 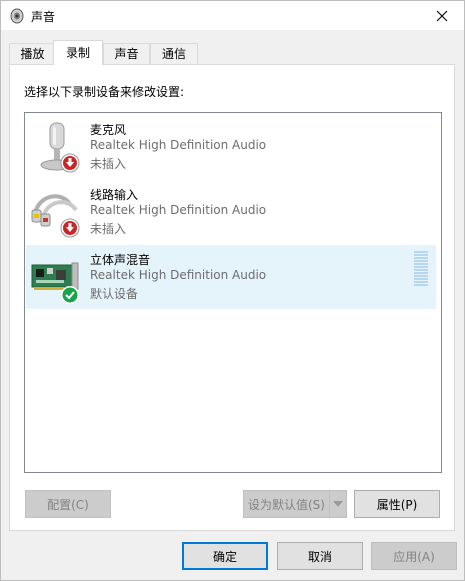 I want to click on cancel-button: 取消, so click(x=320, y=556).